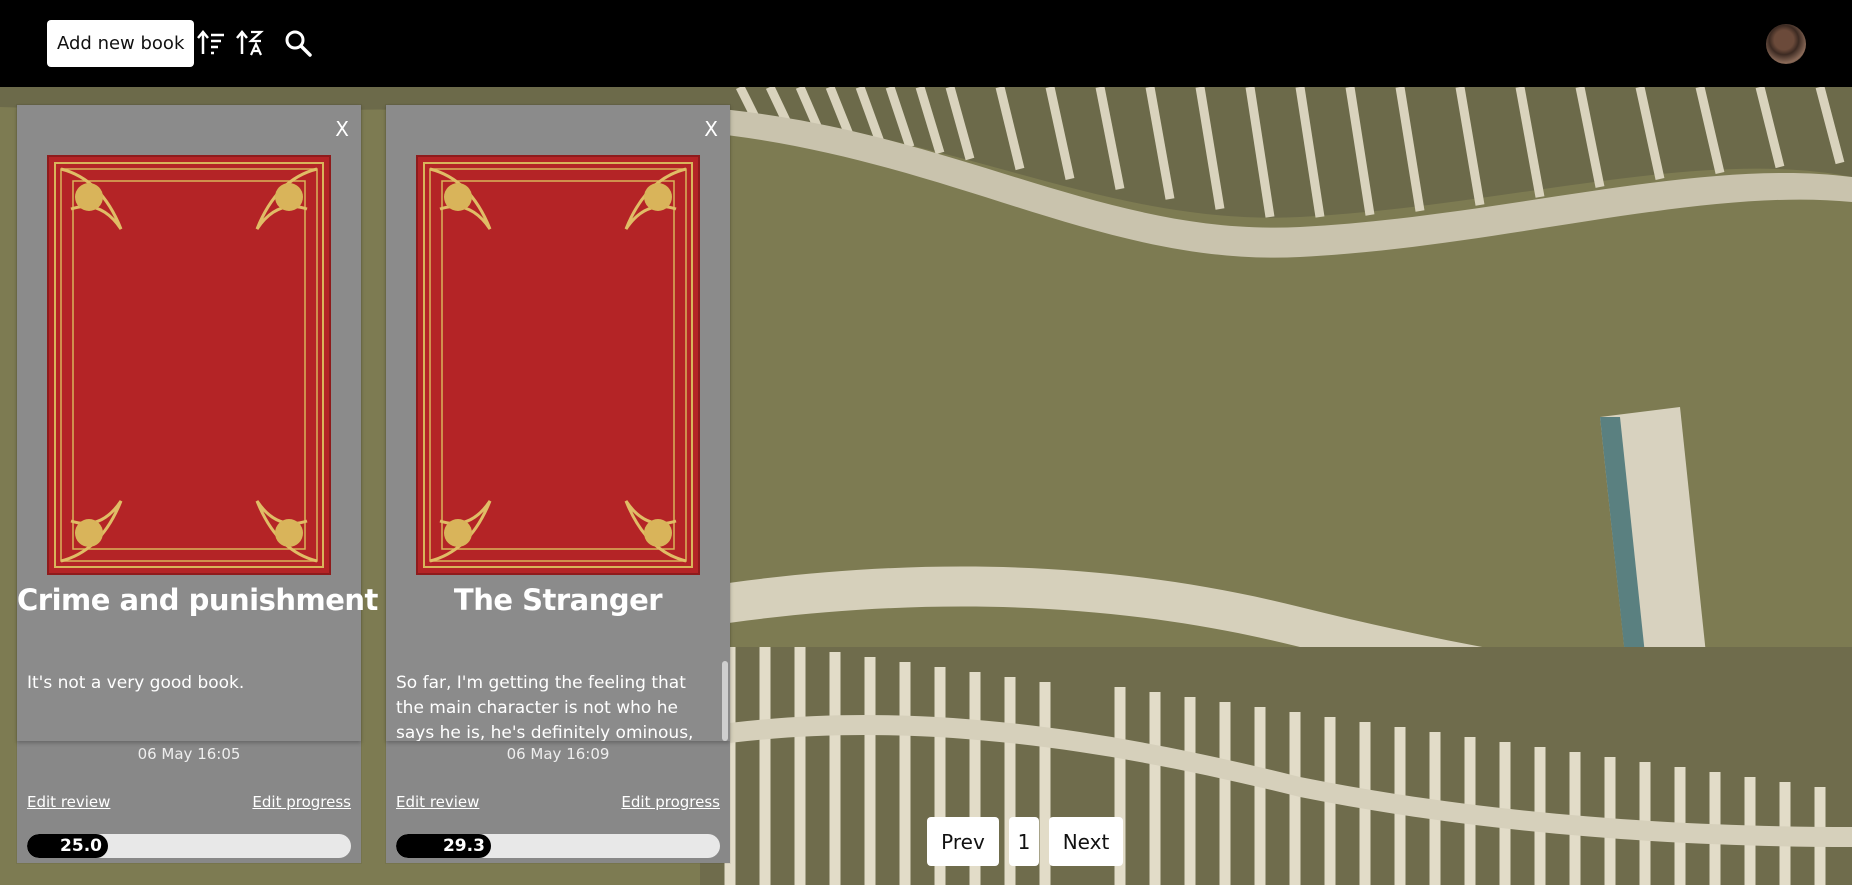  Describe the element at coordinates (136, 683) in the screenshot. I see `book-review-text: It's not a very good book.` at that location.